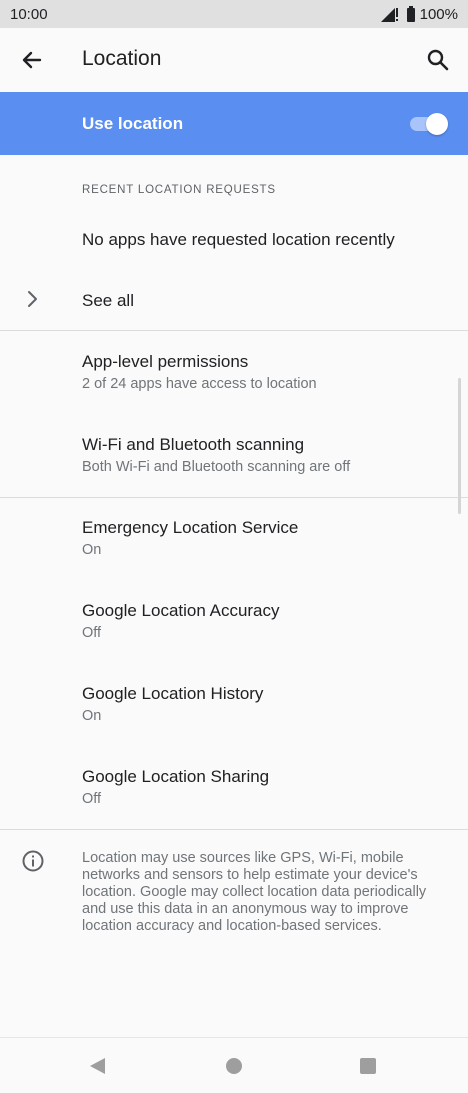  Describe the element at coordinates (389, 14) in the screenshot. I see `signal-icon` at that location.